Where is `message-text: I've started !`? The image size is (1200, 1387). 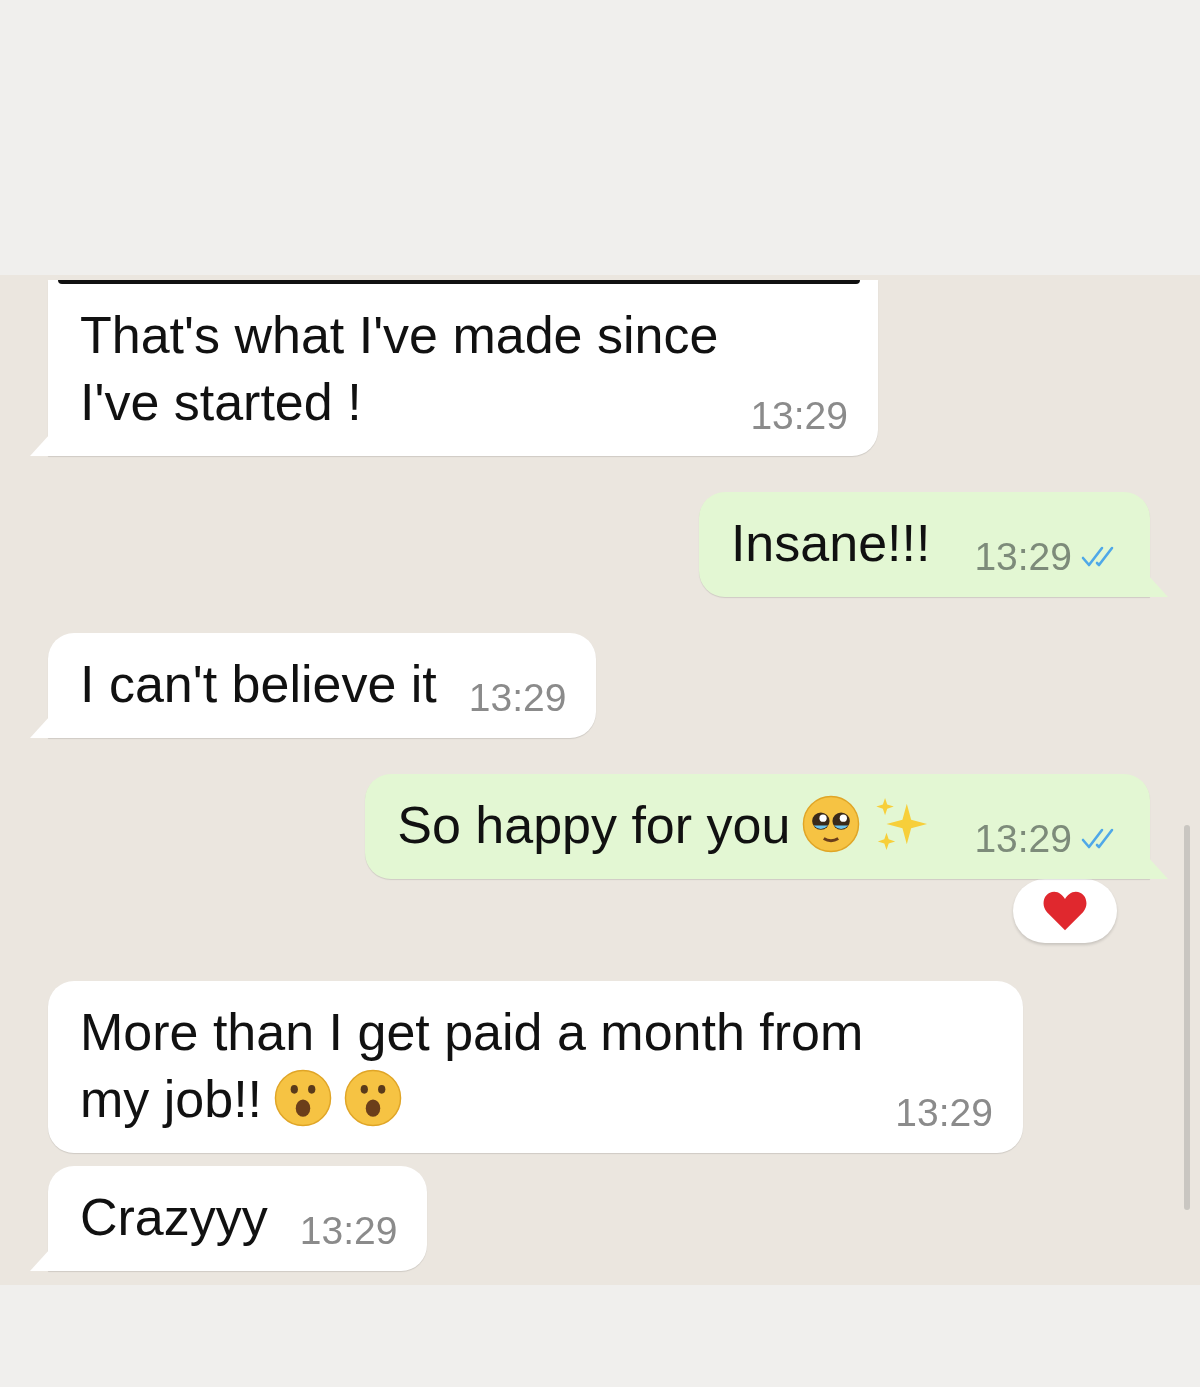
message-text: I've started ! is located at coordinates (221, 402).